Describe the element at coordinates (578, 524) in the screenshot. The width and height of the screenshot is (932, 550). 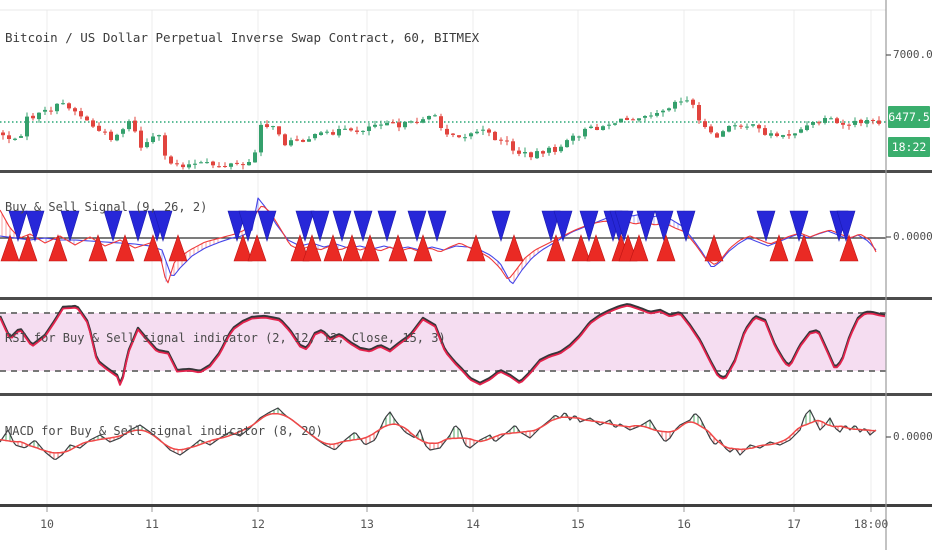
I see `time-axis-label: 15` at that location.